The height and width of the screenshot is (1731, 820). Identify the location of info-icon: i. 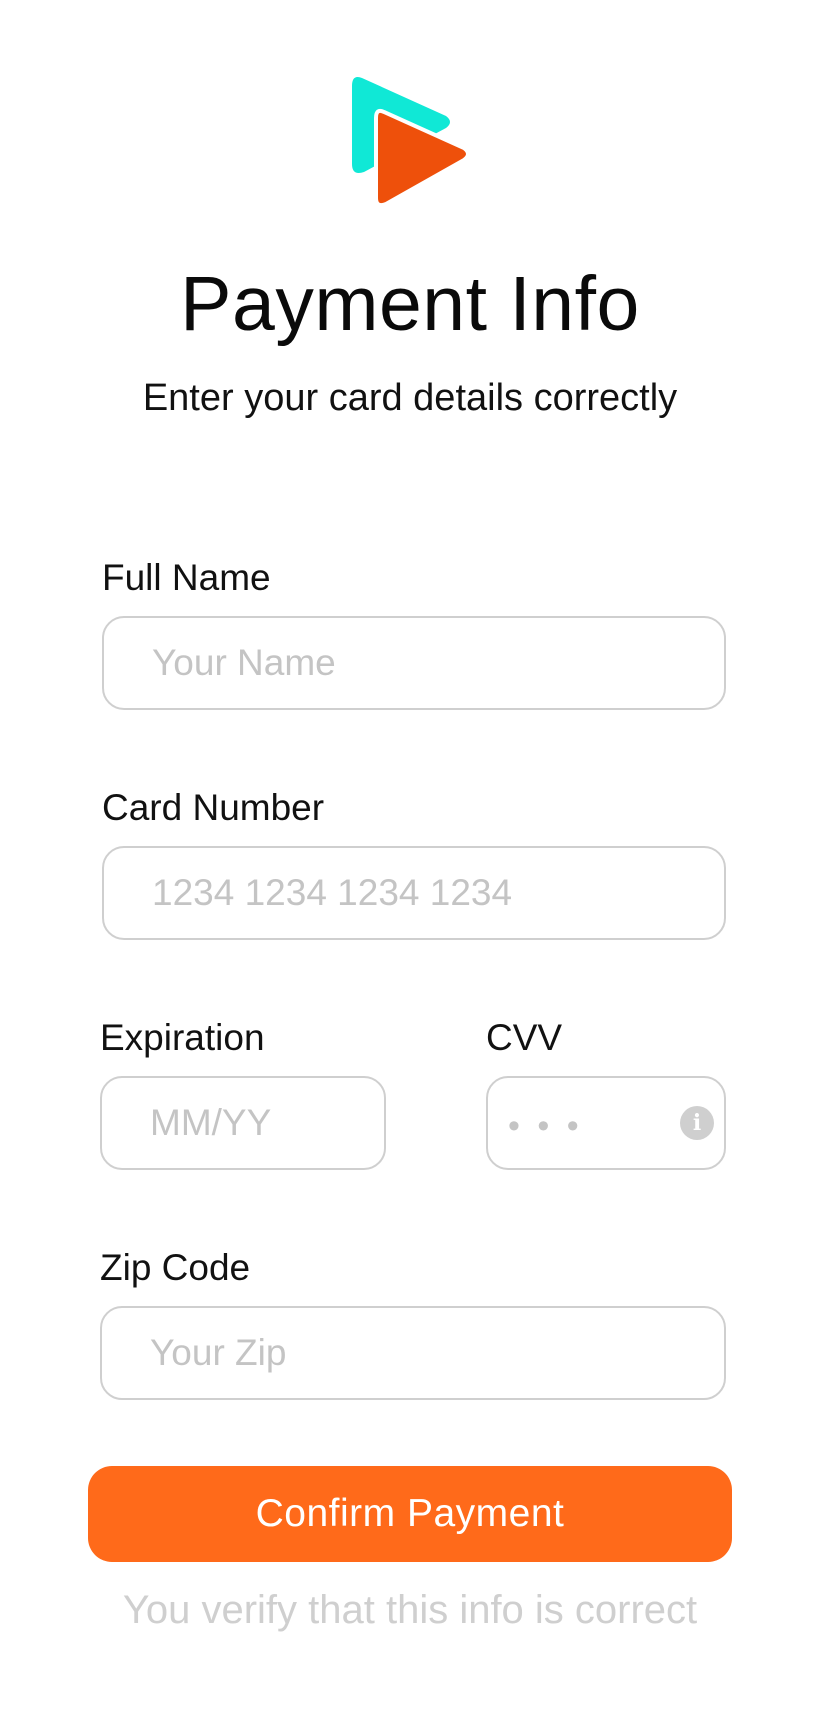
(697, 1123).